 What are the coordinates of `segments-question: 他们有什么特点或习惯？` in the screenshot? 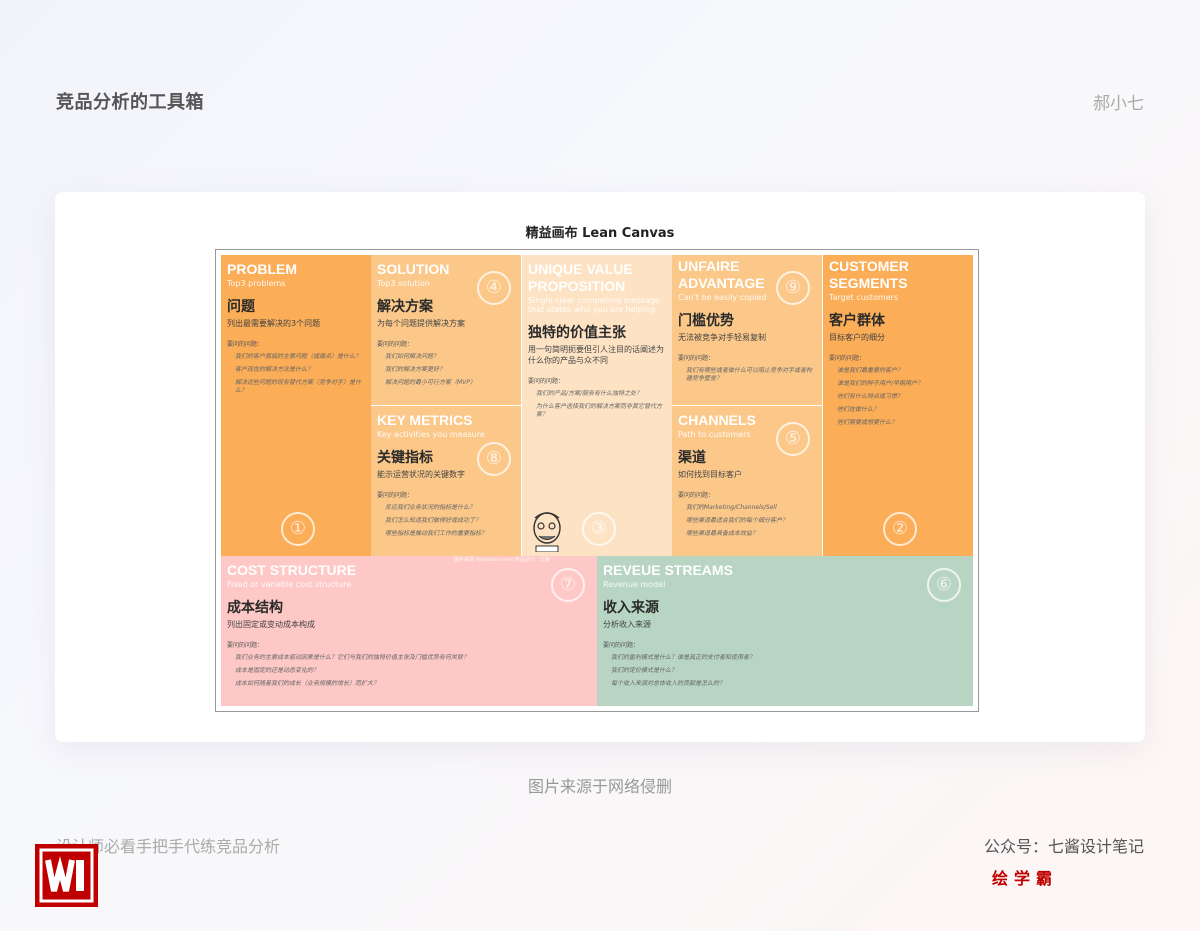 It's located at (870, 396).